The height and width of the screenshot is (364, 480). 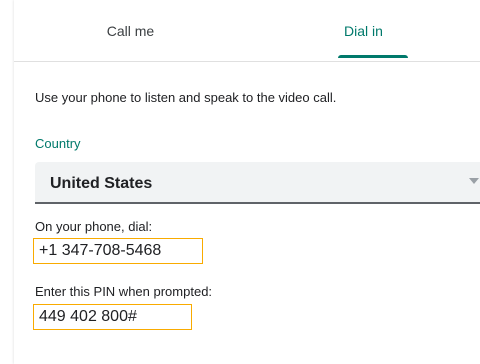 I want to click on phone-number: +1 347-708-5468, so click(x=100, y=251).